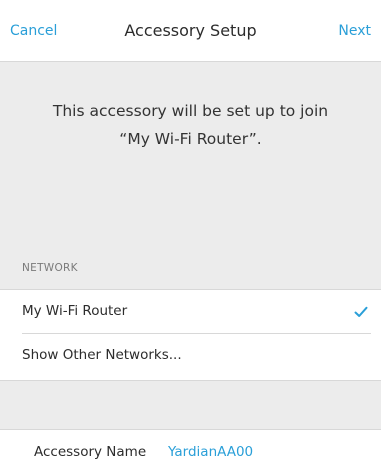  What do you see at coordinates (361, 311) in the screenshot?
I see `checkmark-icon` at bounding box center [361, 311].